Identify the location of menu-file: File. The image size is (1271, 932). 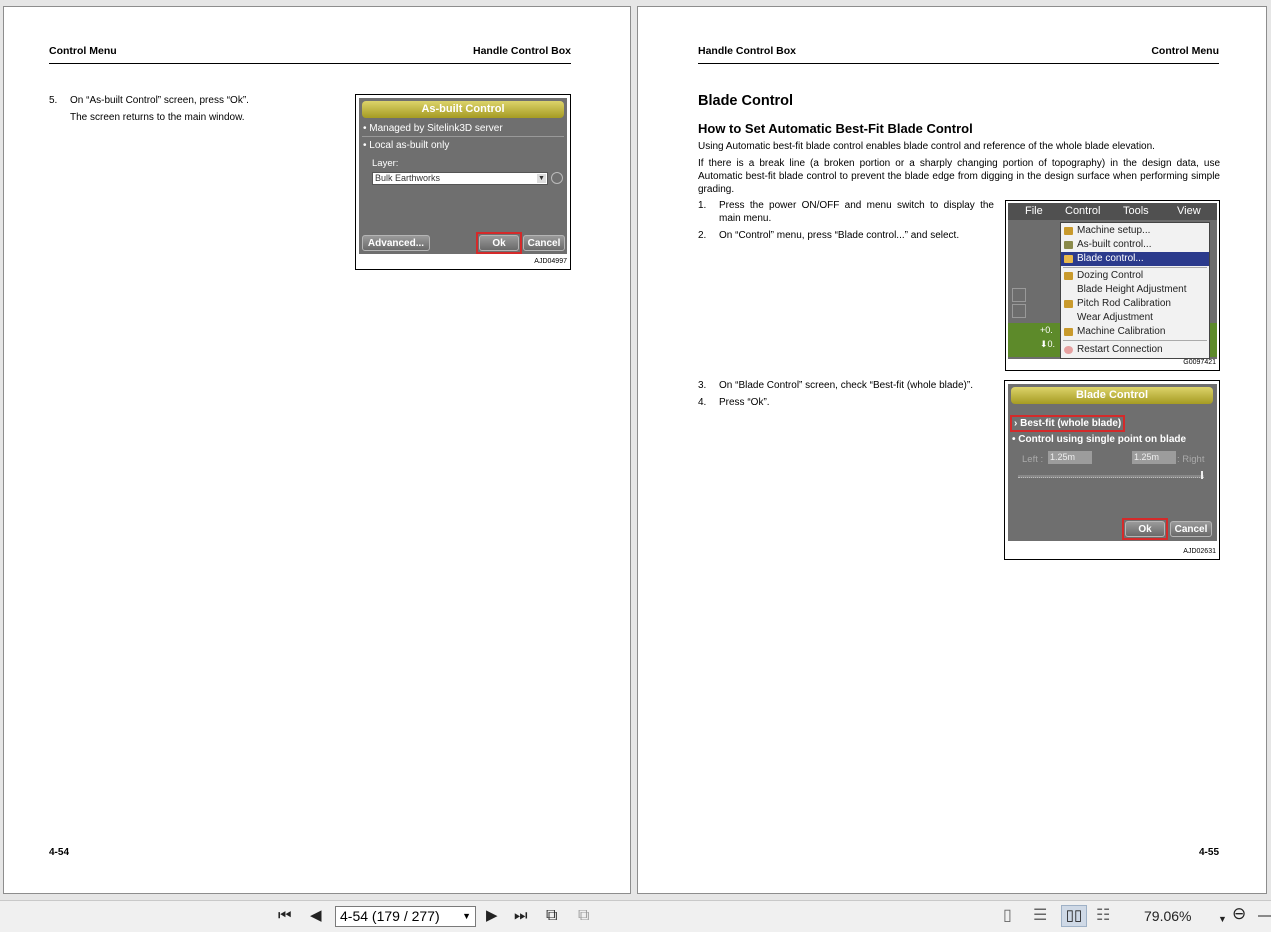
(1034, 211).